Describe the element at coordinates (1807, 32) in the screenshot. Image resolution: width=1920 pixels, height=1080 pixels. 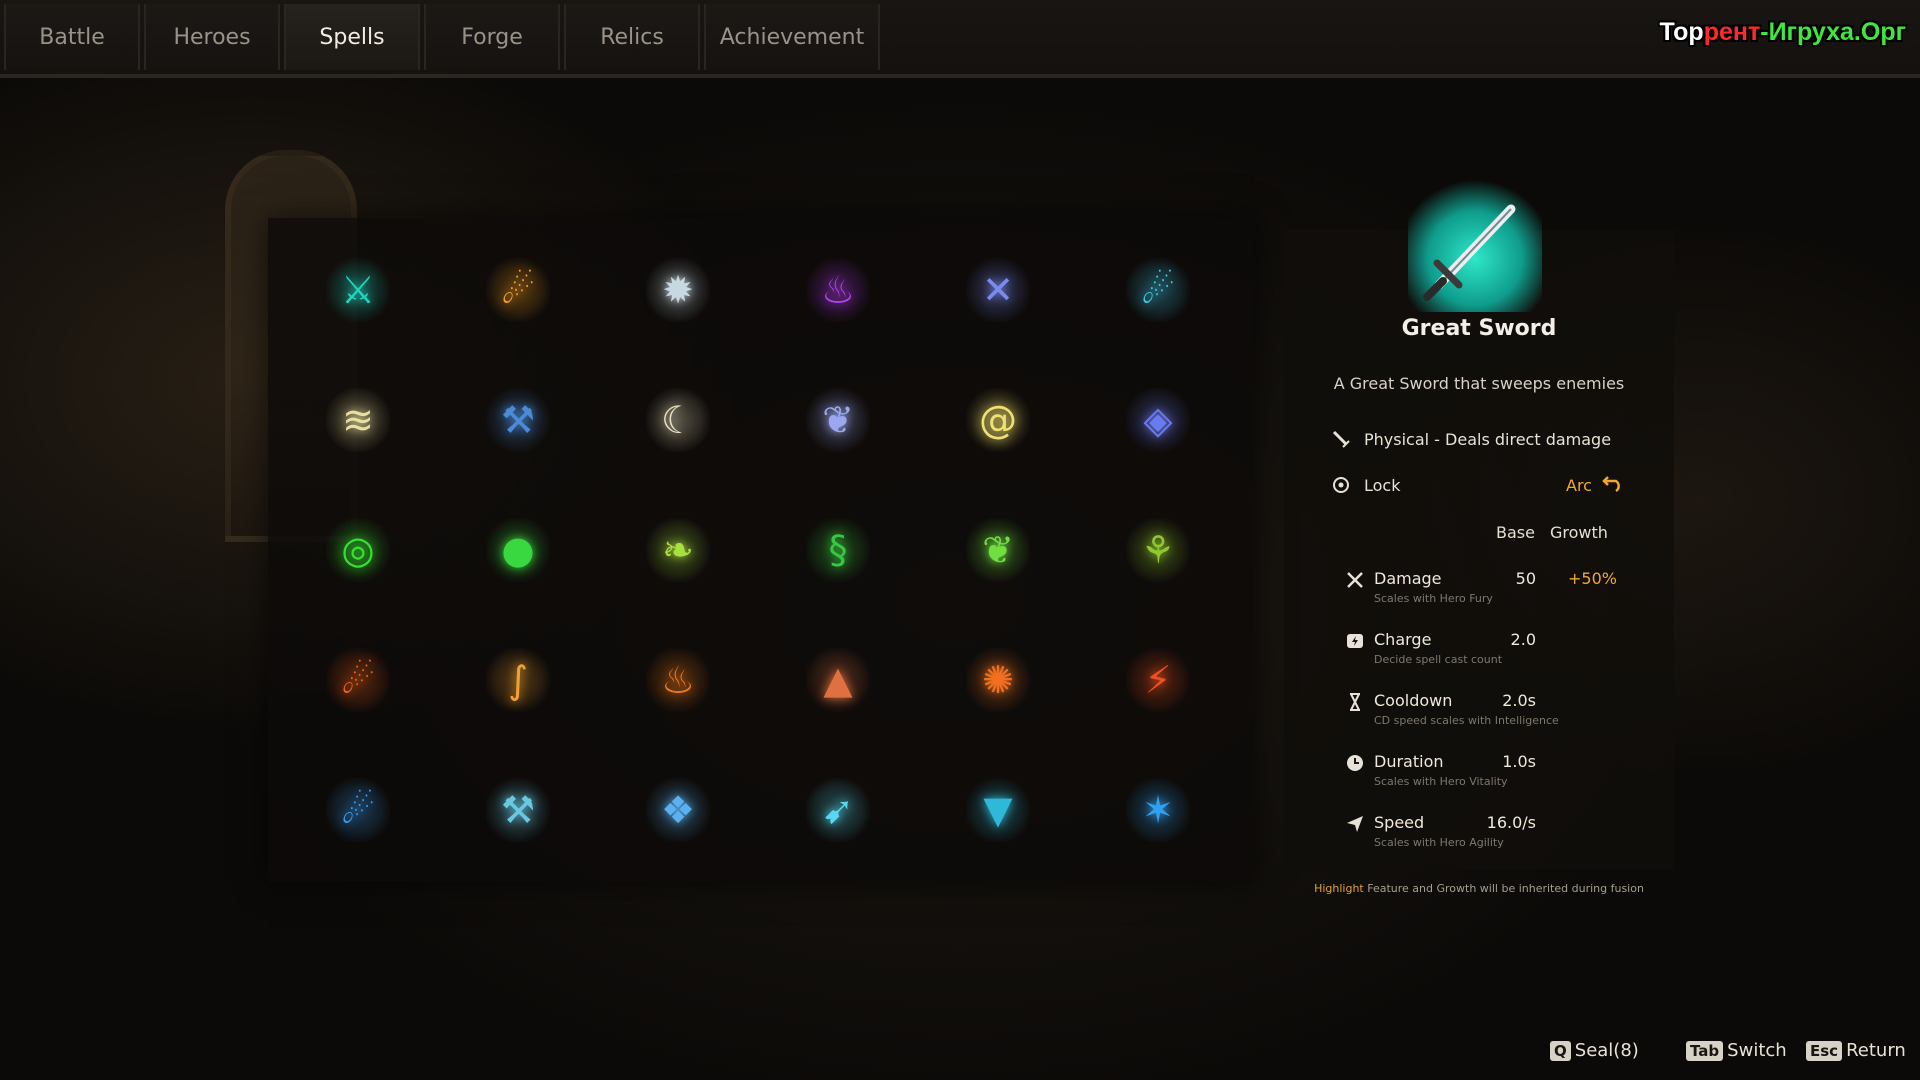
I see `watermark-part: -Игруха` at that location.